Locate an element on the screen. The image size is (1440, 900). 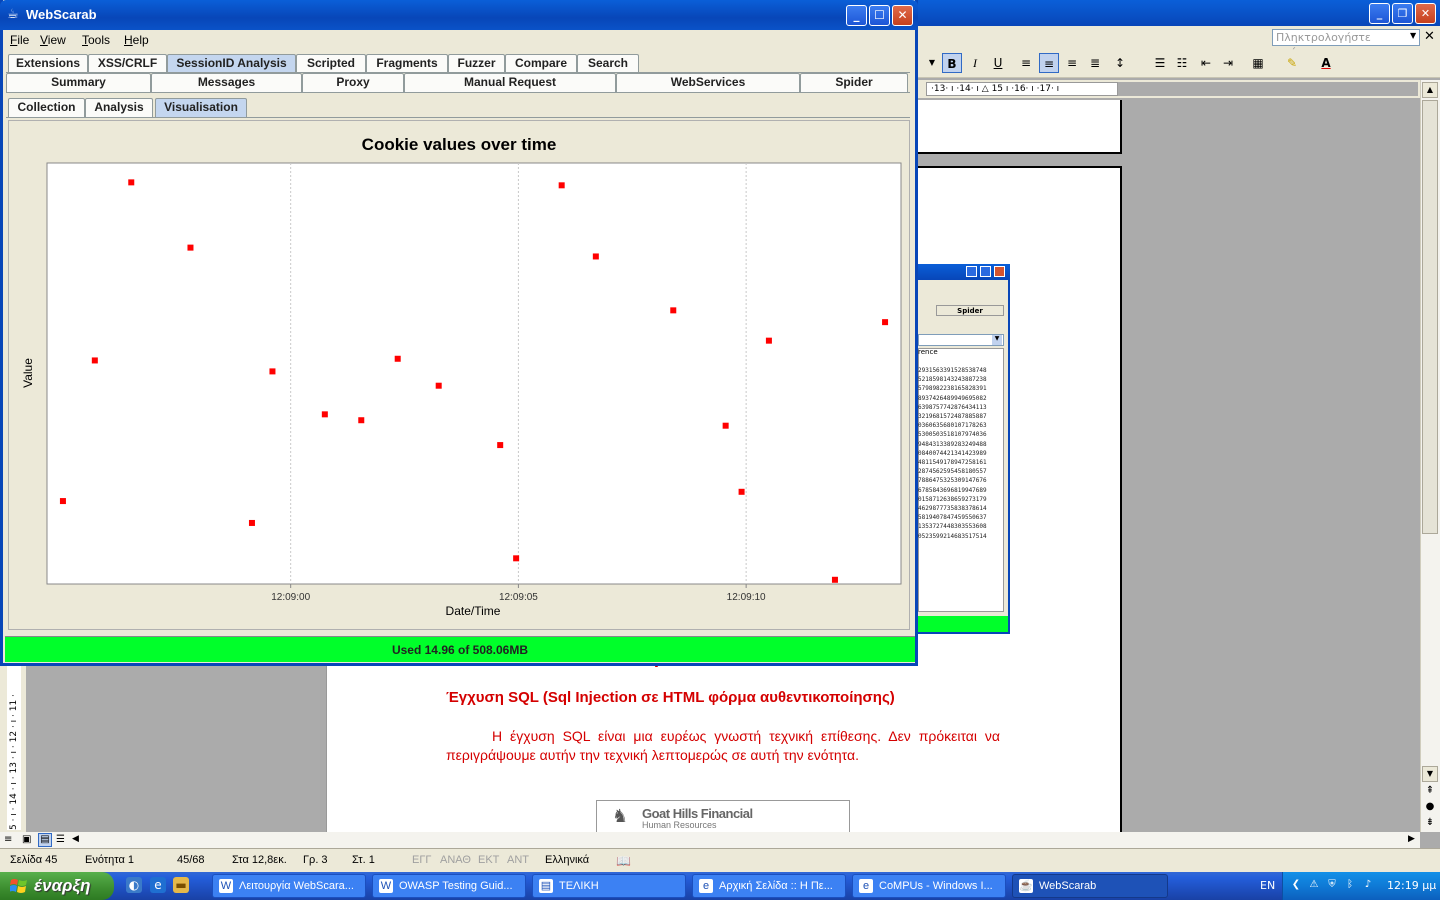
scroll-up-icon: ▲ is located at coordinates (1430, 90).